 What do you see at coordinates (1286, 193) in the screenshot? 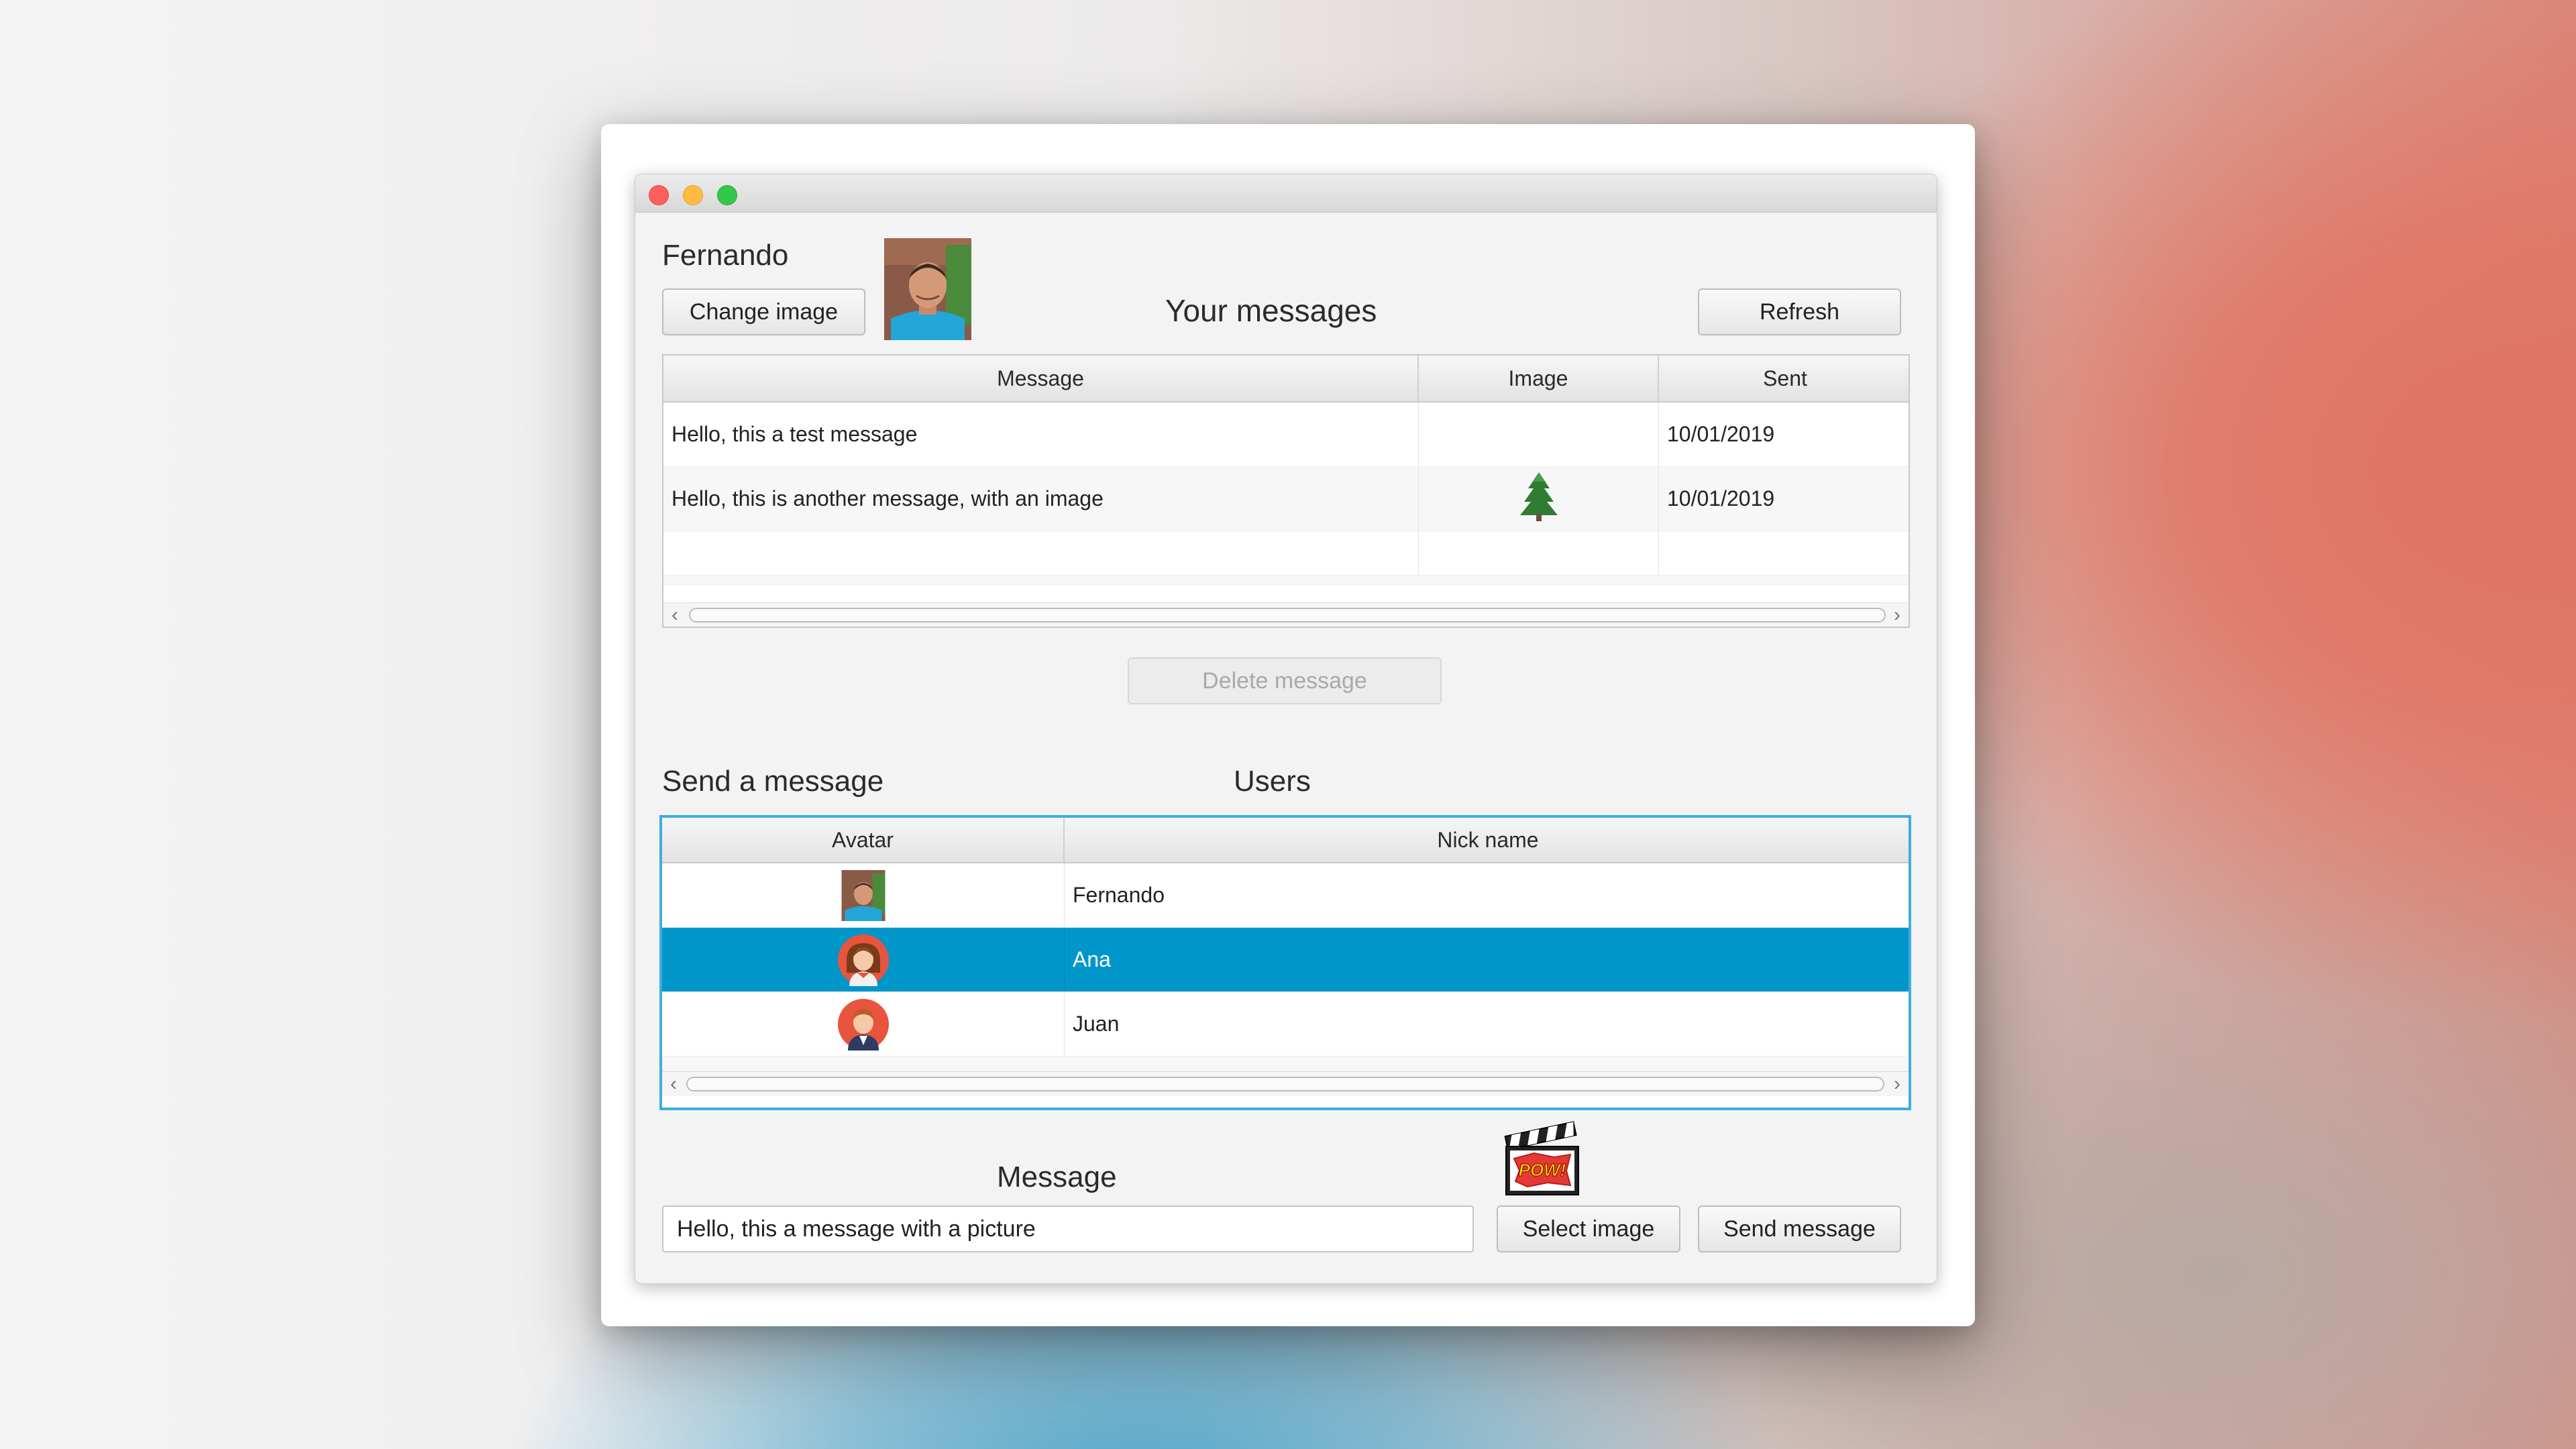
I see `title-bar` at bounding box center [1286, 193].